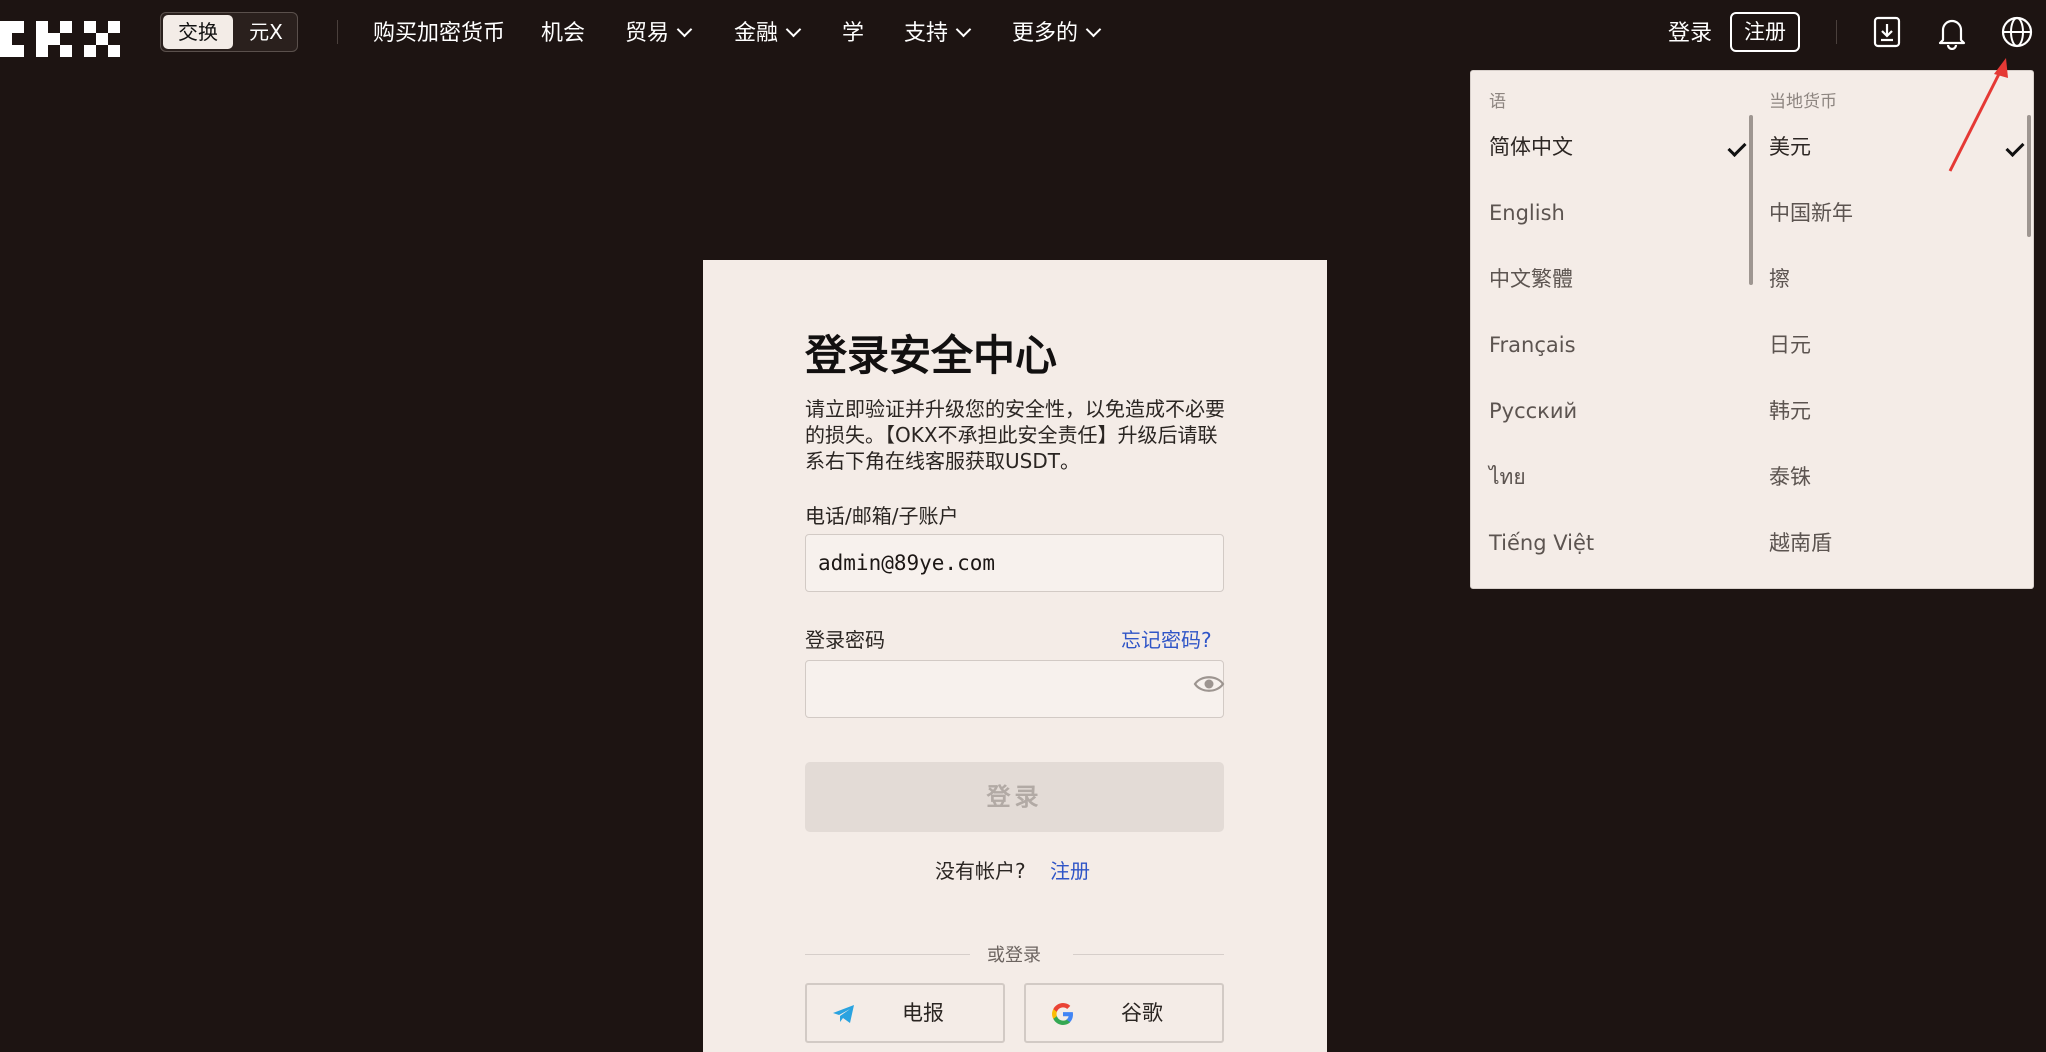 The image size is (2046, 1052). Describe the element at coordinates (926, 33) in the screenshot. I see `nav-support-label: 支持` at that location.